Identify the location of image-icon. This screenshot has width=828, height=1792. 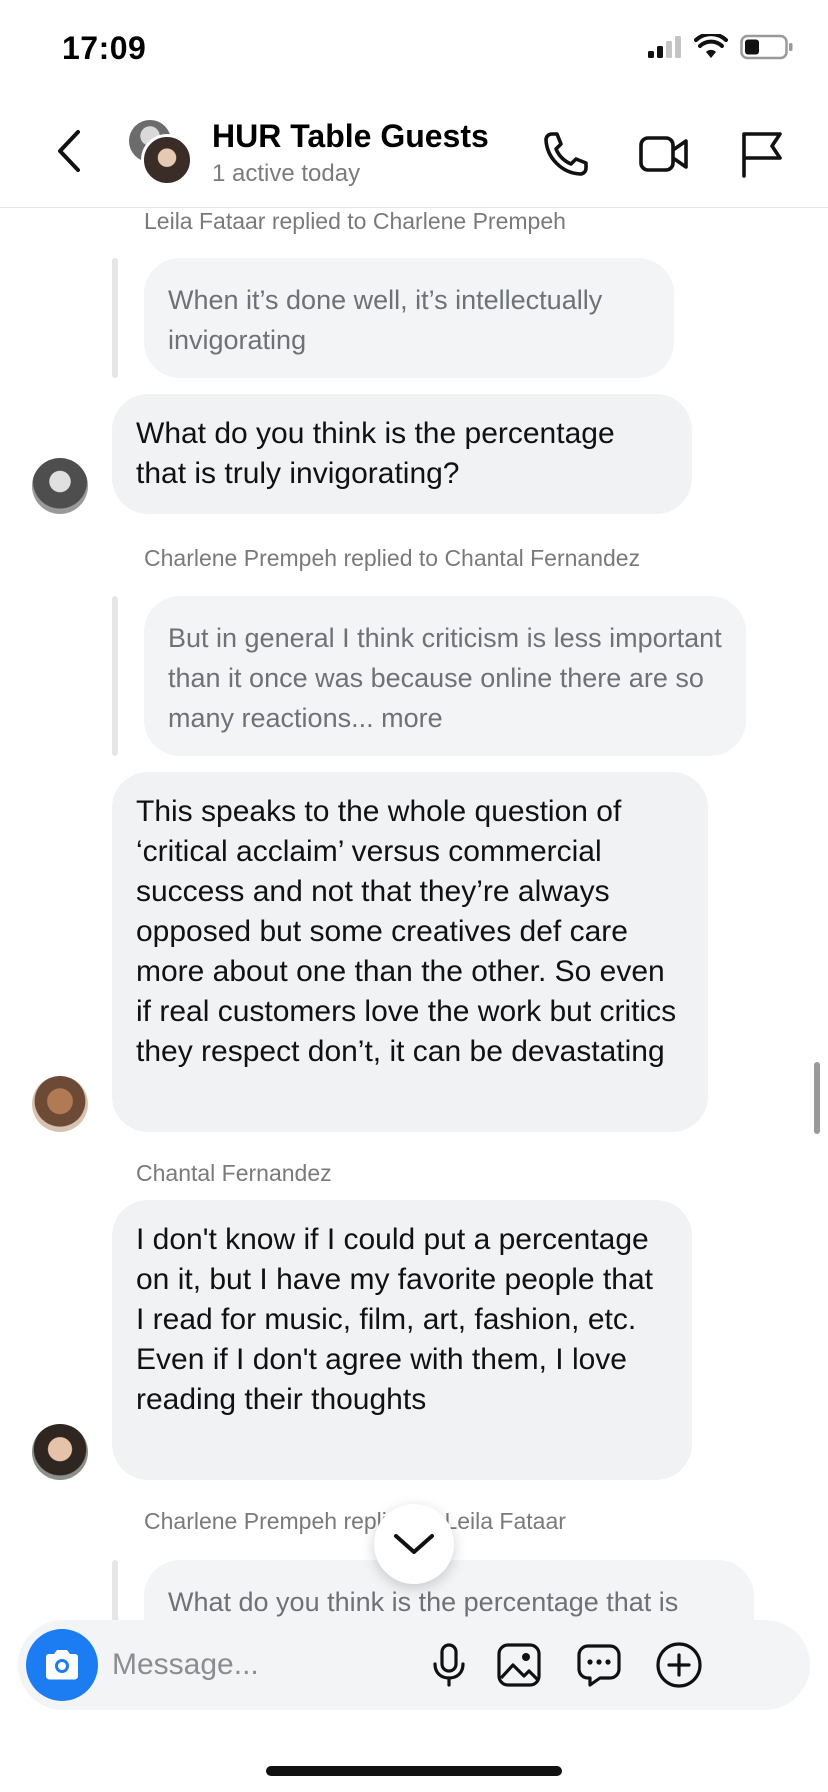
(519, 1665).